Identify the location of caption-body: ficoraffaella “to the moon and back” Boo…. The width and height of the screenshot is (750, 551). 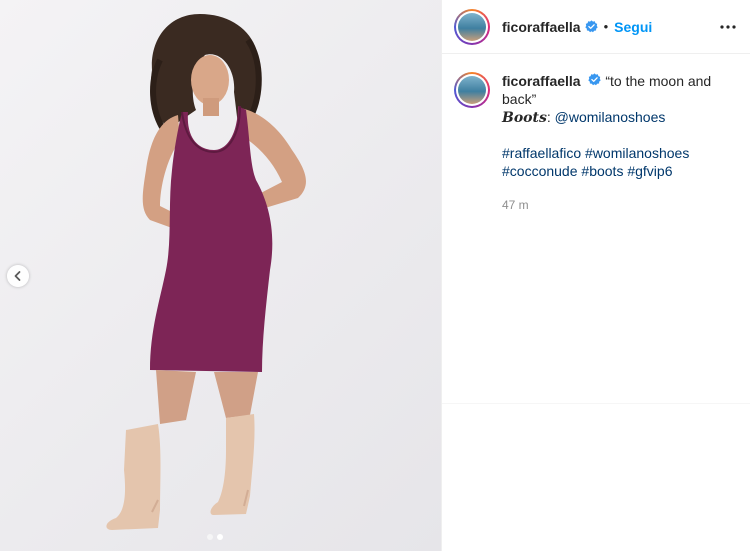
(619, 143).